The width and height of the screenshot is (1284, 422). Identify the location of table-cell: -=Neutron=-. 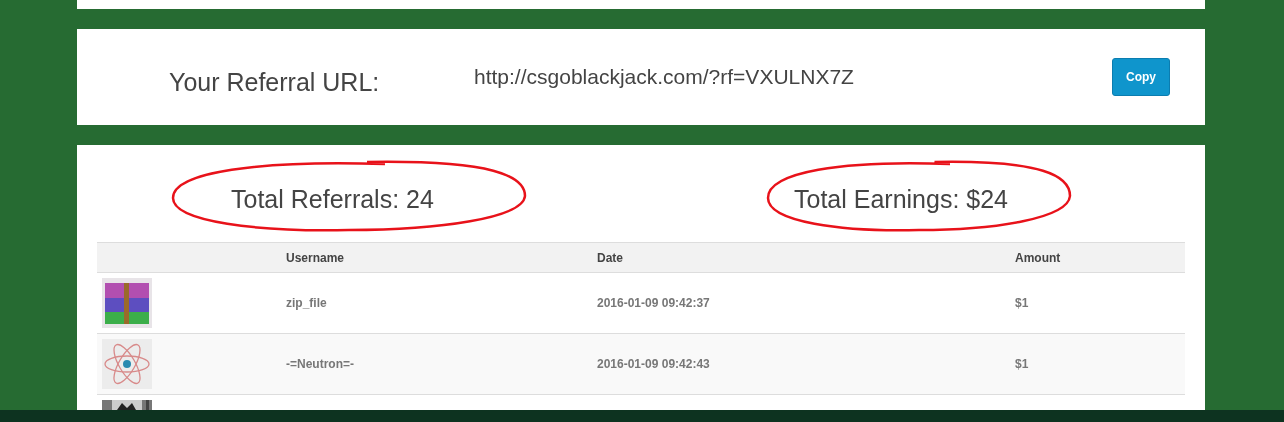
(320, 364).